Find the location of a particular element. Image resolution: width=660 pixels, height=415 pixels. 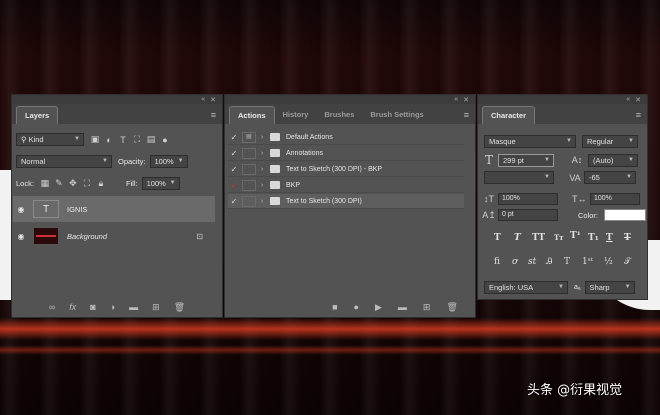

delete-action-icon: 🗑︎ is located at coordinates (451, 307).